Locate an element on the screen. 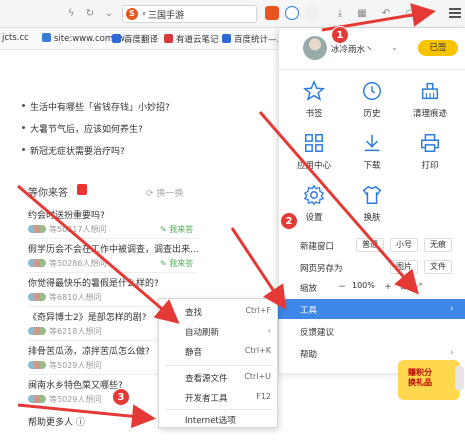  submenu-item-internet-options: Internet选项 is located at coordinates (219, 419).